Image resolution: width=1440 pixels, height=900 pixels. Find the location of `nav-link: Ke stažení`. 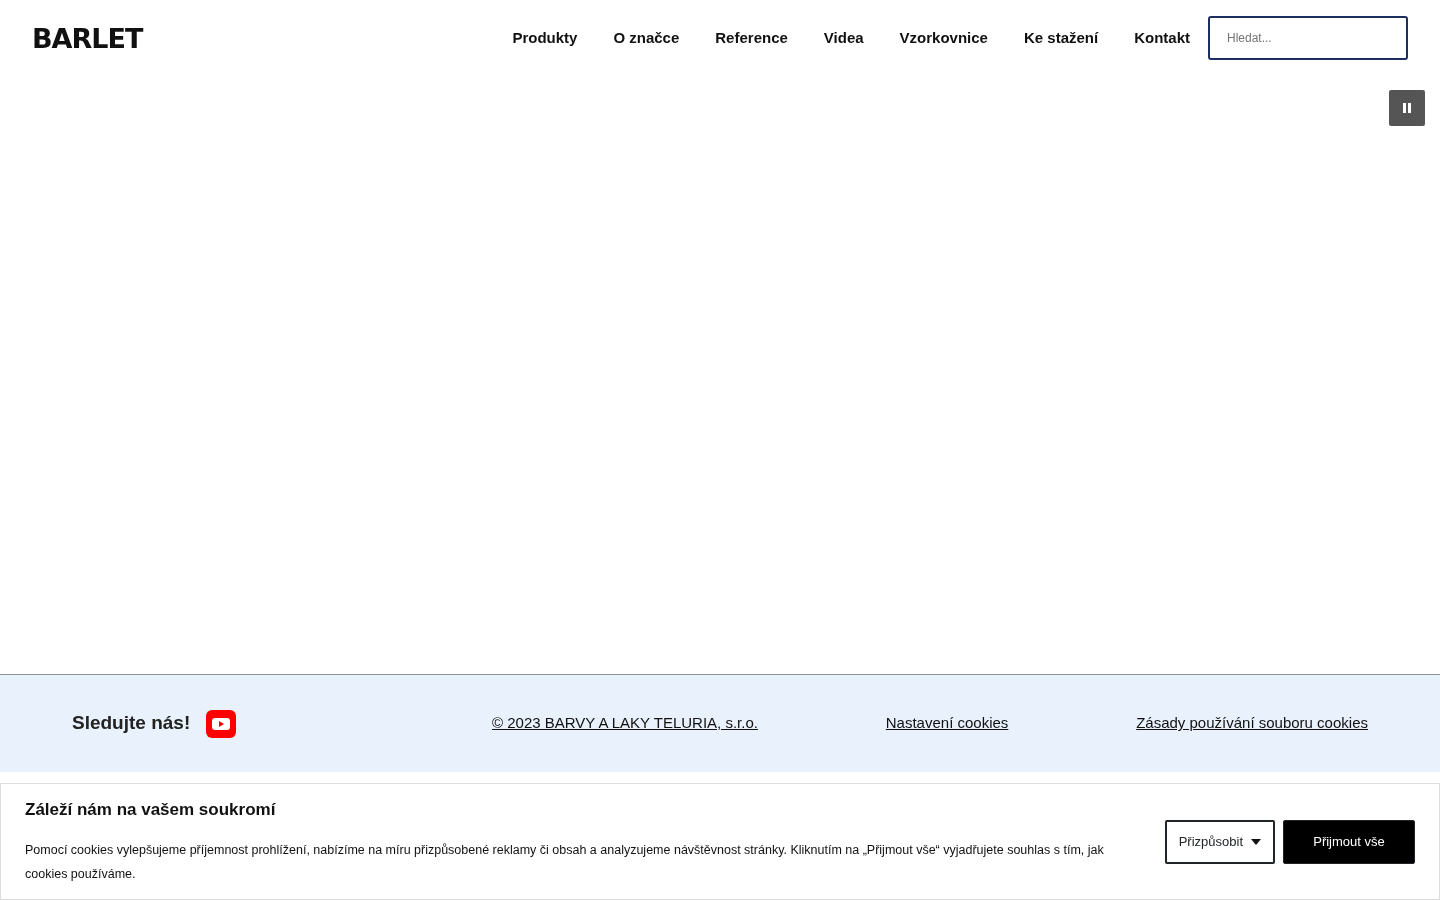

nav-link: Ke stažení is located at coordinates (1061, 38).